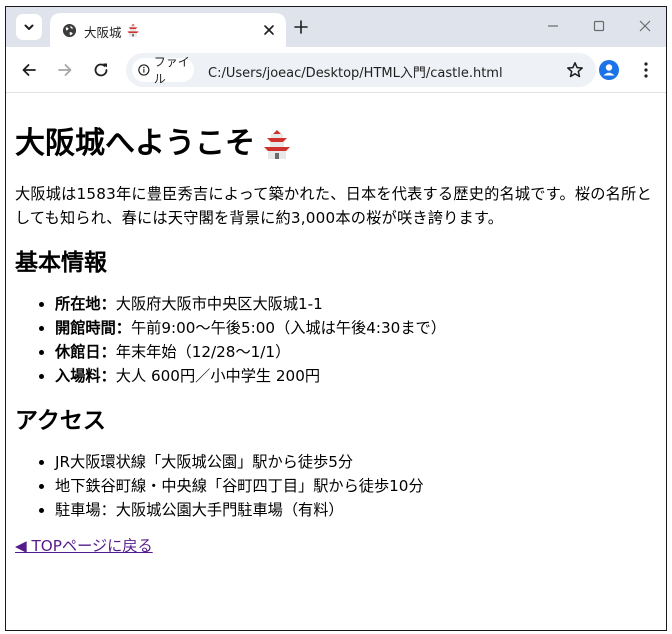 The height and width of the screenshot is (634, 672). I want to click on info-icon, so click(144, 70).